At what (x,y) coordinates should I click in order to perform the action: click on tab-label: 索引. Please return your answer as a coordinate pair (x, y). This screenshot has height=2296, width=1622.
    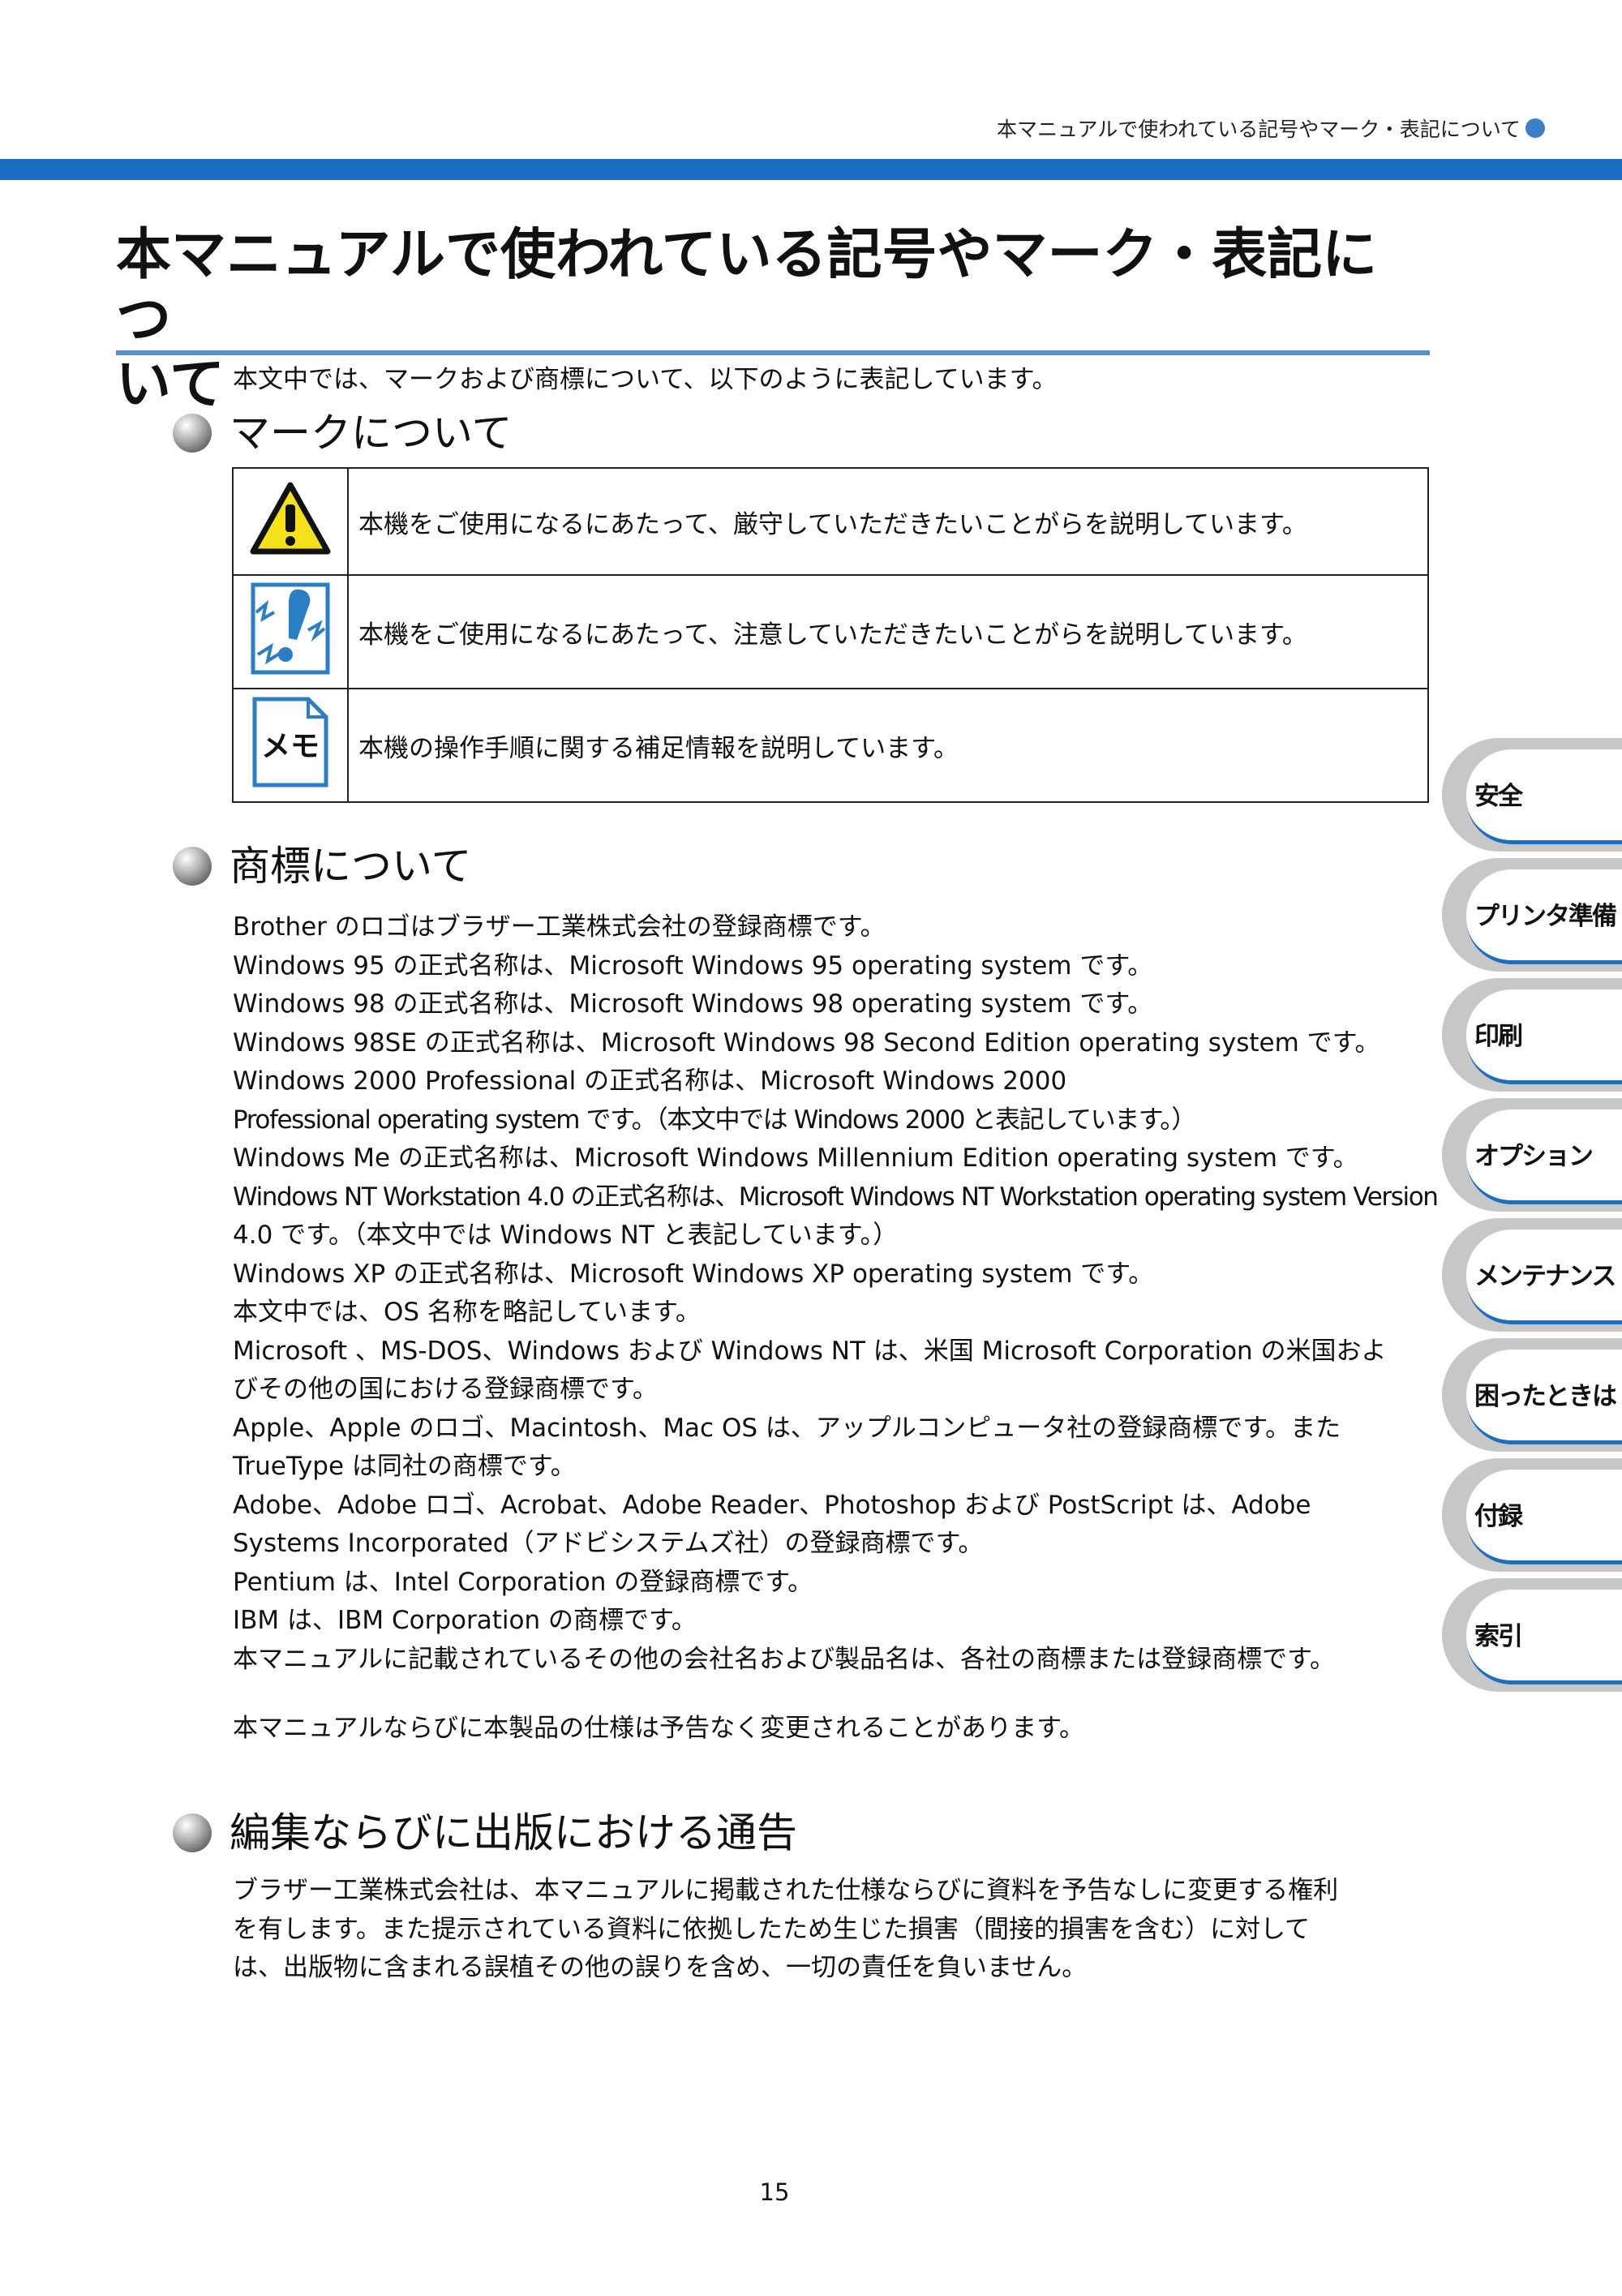
    Looking at the image, I should click on (1499, 1636).